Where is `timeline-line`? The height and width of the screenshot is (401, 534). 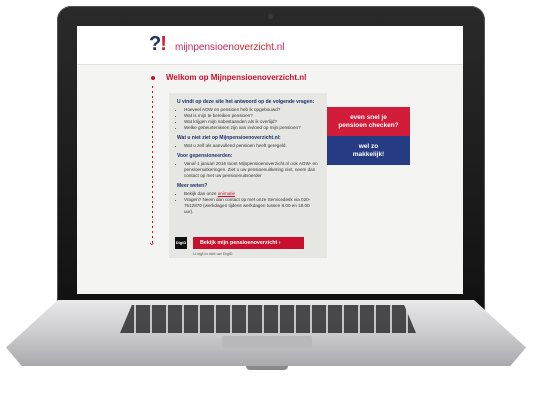
timeline-line is located at coordinates (152, 165).